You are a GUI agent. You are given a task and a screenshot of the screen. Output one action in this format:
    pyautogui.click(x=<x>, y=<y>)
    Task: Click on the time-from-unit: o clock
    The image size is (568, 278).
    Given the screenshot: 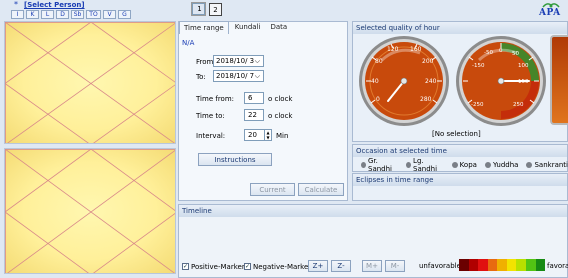 What is the action you would take?
    pyautogui.click(x=280, y=99)
    